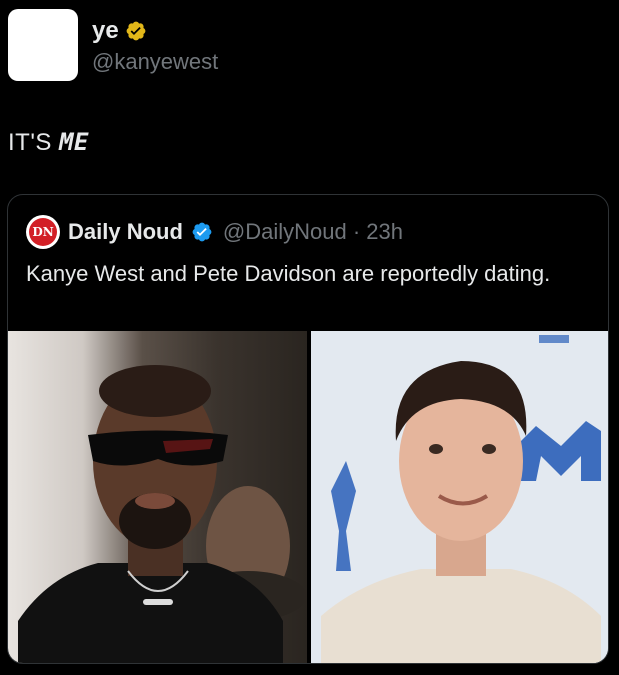 This screenshot has height=675, width=619. What do you see at coordinates (150, 613) in the screenshot?
I see `black-shirt` at bounding box center [150, 613].